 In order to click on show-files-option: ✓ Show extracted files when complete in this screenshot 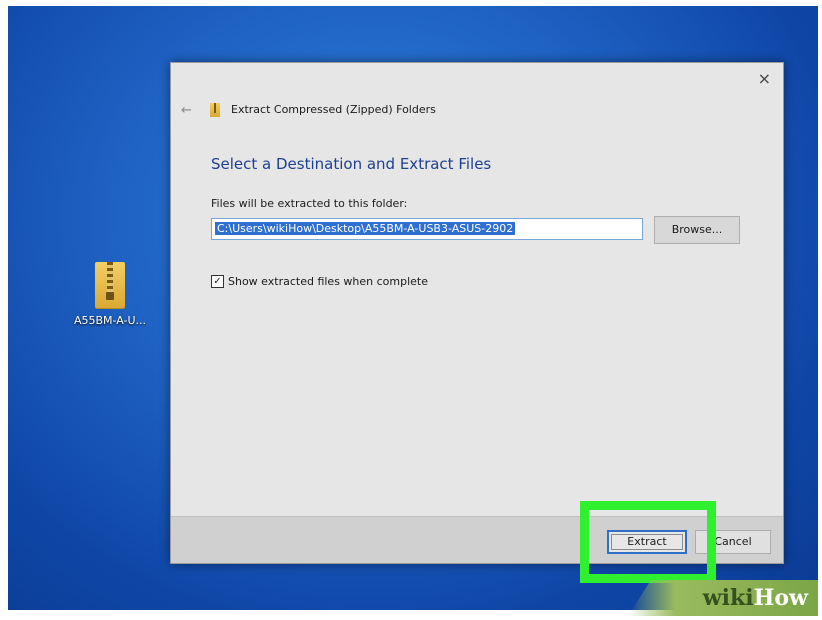, I will do `click(319, 281)`.